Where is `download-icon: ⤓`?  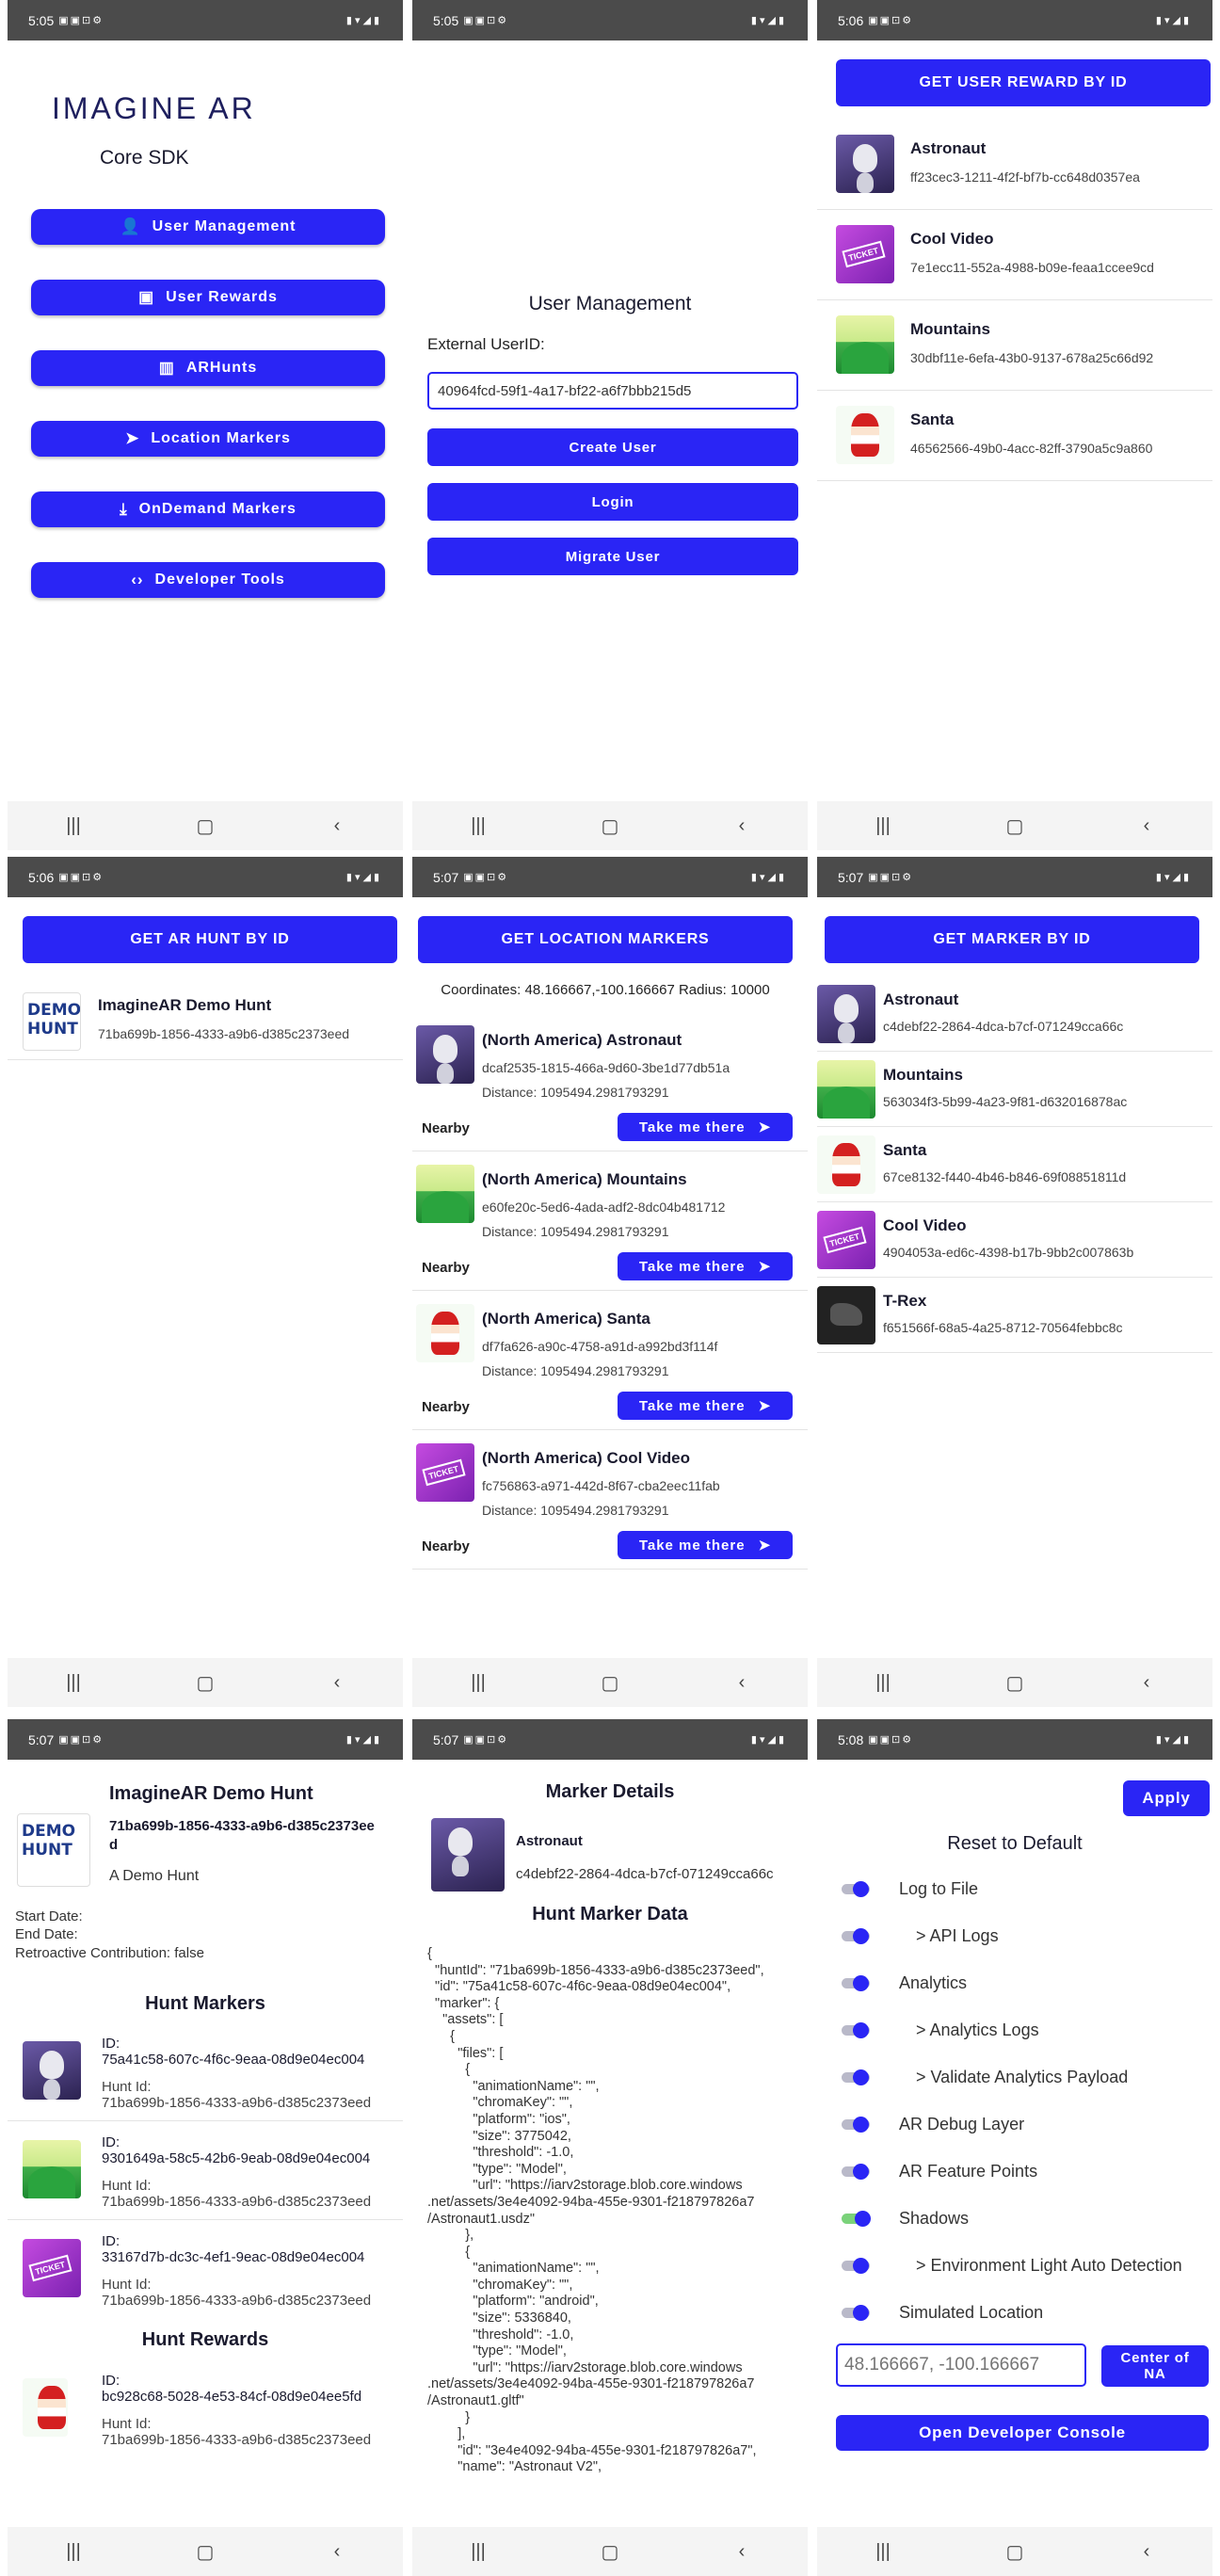 download-icon: ⤓ is located at coordinates (124, 509).